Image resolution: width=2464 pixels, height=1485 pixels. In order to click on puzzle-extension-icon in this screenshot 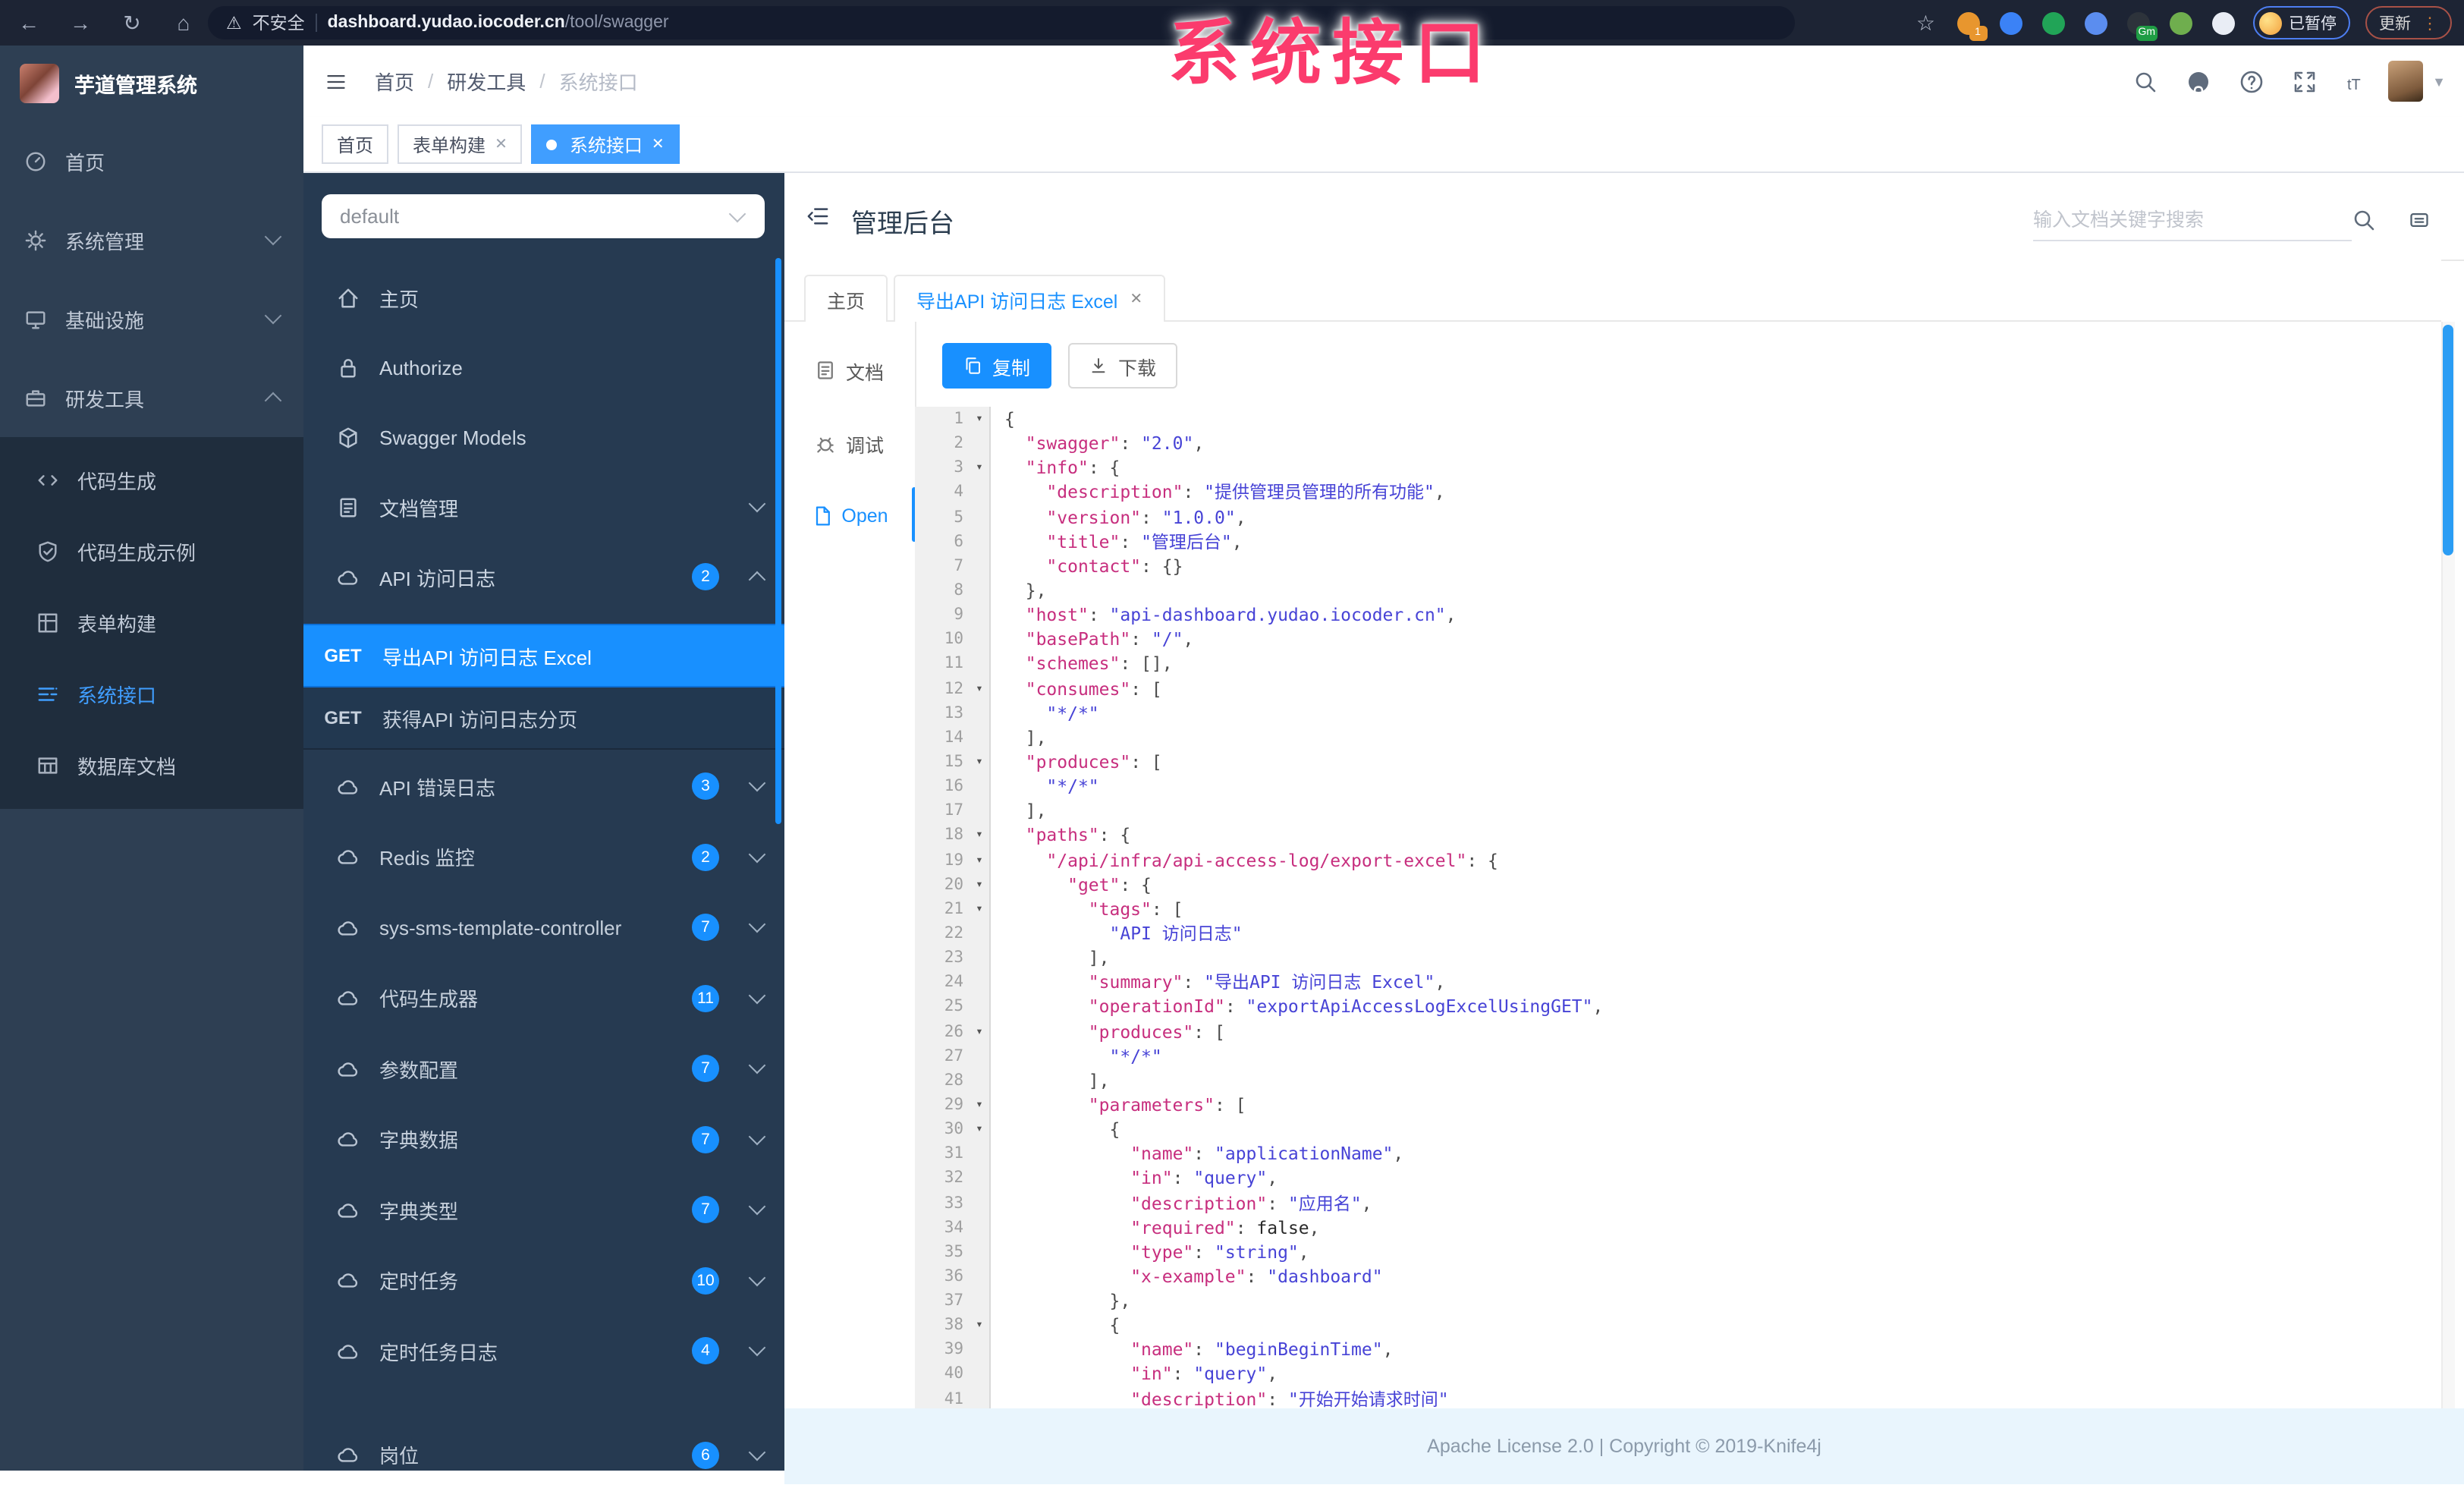, I will do `click(2095, 22)`.